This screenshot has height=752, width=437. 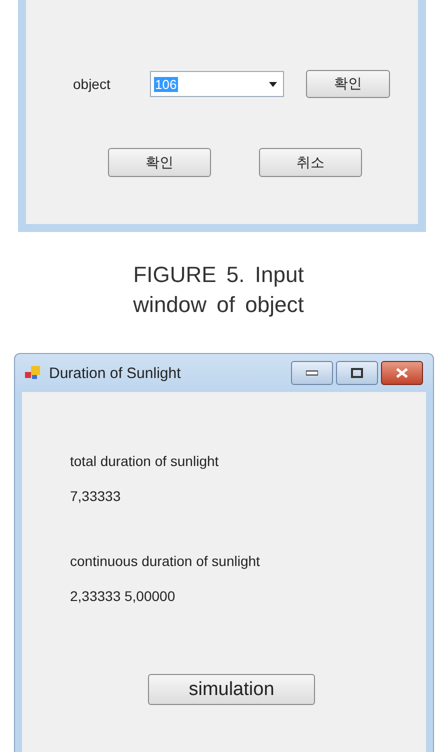 I want to click on close-button, so click(x=402, y=373).